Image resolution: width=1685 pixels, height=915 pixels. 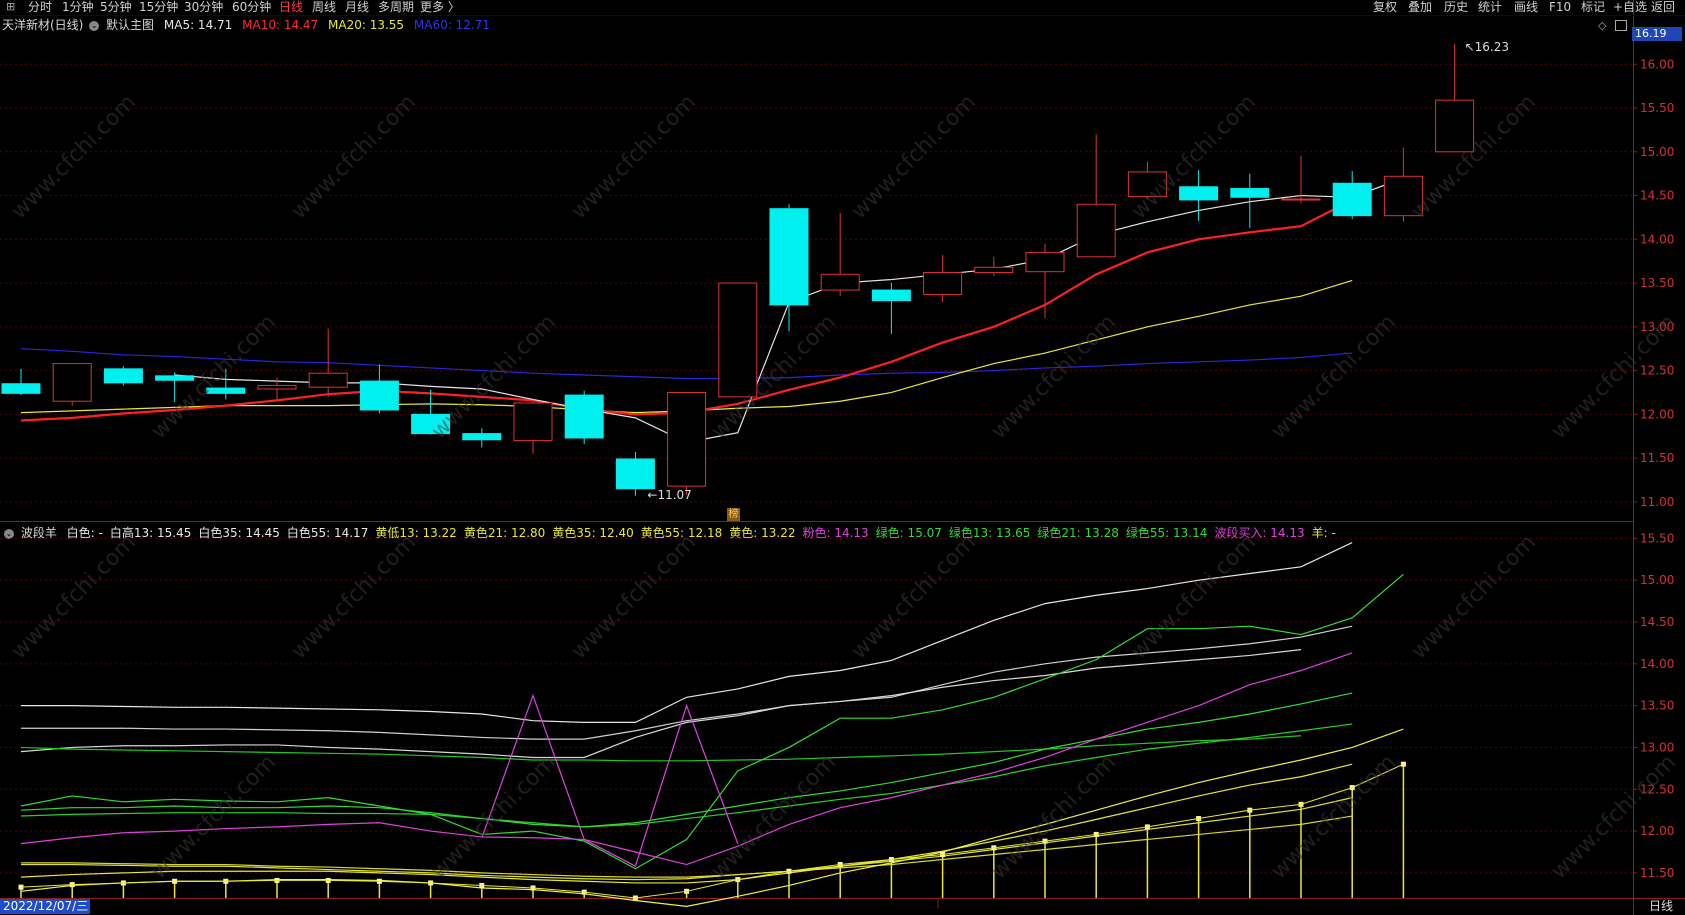 What do you see at coordinates (1661, 906) in the screenshot?
I see `period-label: 日线` at bounding box center [1661, 906].